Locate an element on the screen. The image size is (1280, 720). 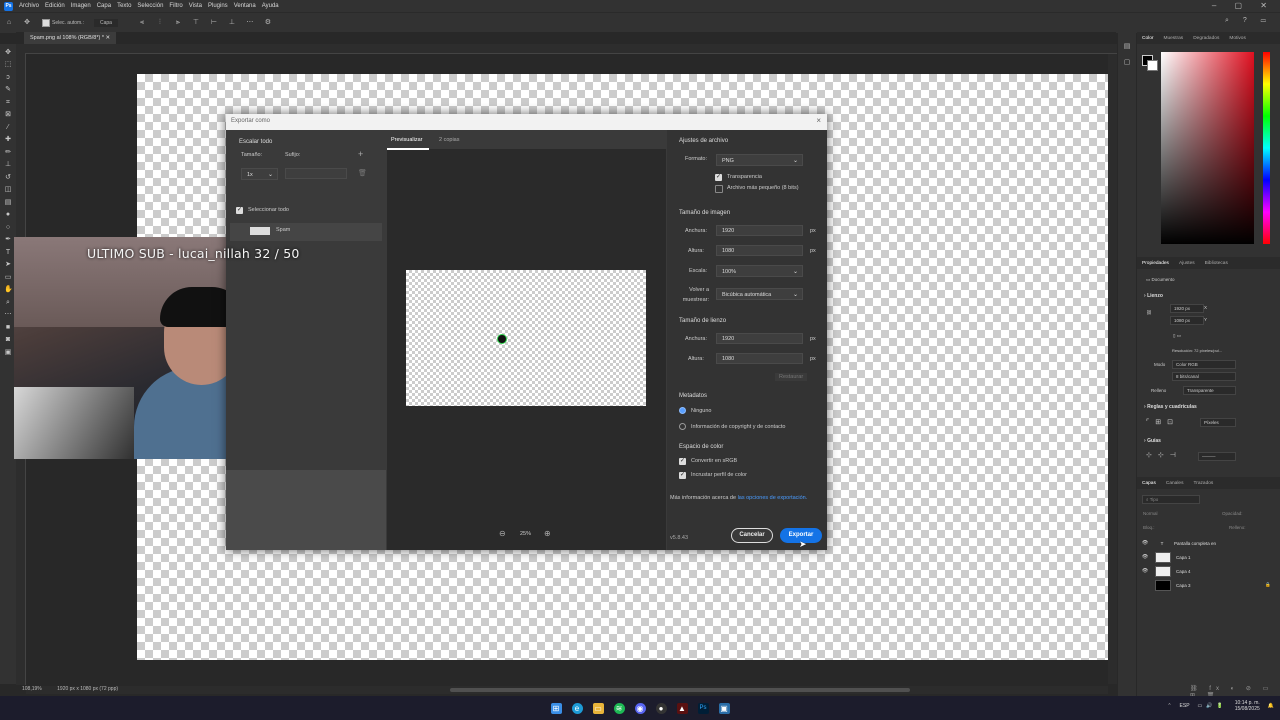
horizontal-scroll-thumb is located at coordinates (680, 690).